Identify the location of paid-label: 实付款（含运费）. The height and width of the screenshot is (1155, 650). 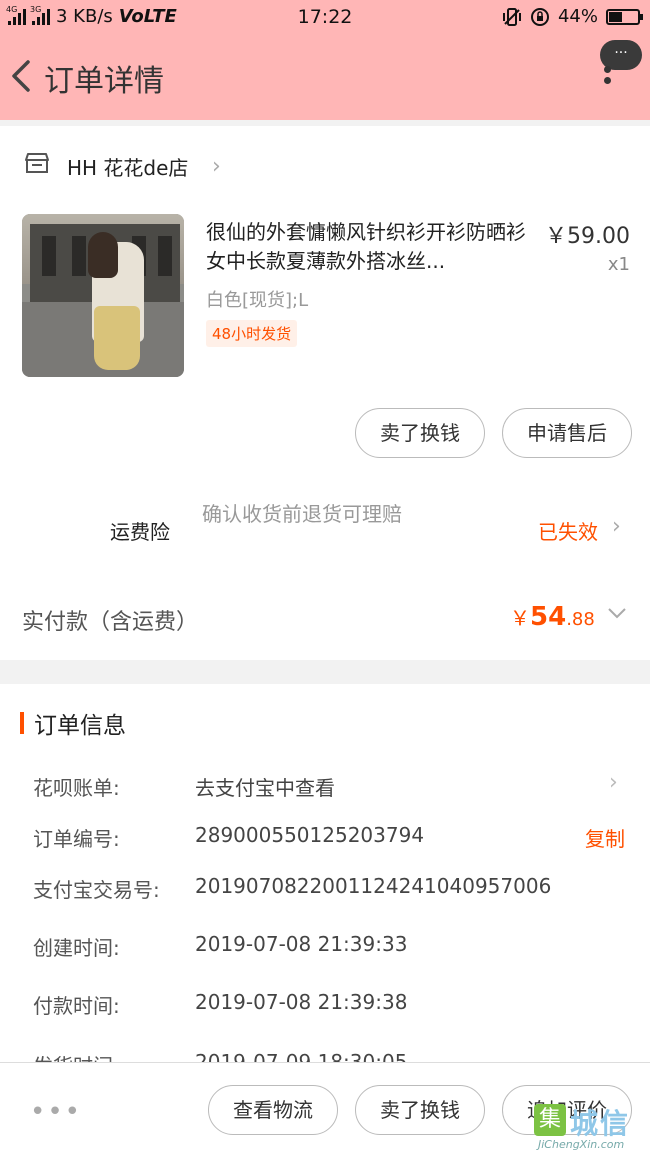
(110, 622).